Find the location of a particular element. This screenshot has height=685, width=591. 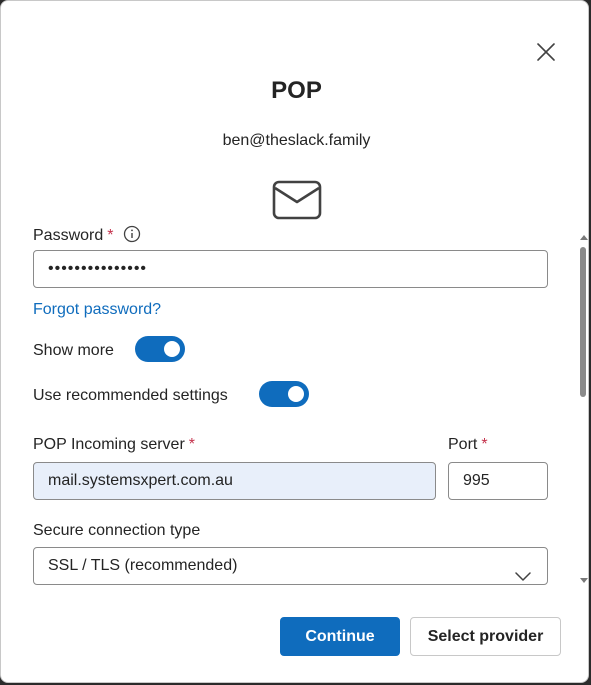

password-label: Password * is located at coordinates (87, 236).